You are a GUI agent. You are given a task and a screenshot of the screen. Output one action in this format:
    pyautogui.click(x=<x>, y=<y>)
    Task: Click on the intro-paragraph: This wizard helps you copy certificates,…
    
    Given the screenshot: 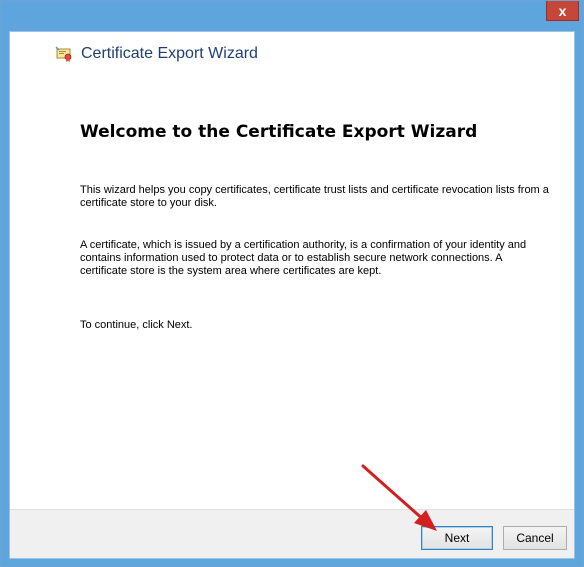 What is the action you would take?
    pyautogui.click(x=314, y=196)
    